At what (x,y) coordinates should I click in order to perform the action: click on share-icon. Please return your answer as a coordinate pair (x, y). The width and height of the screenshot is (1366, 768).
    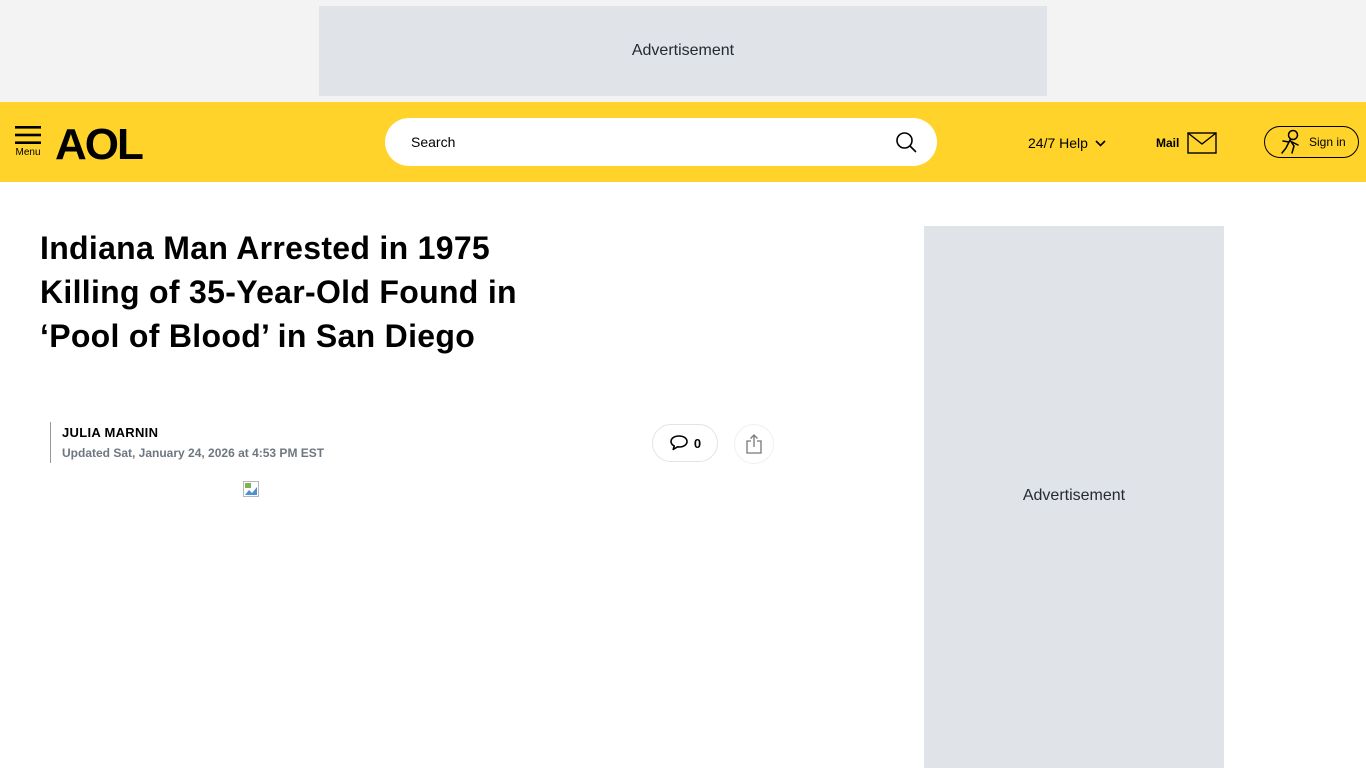
    Looking at the image, I should click on (754, 444).